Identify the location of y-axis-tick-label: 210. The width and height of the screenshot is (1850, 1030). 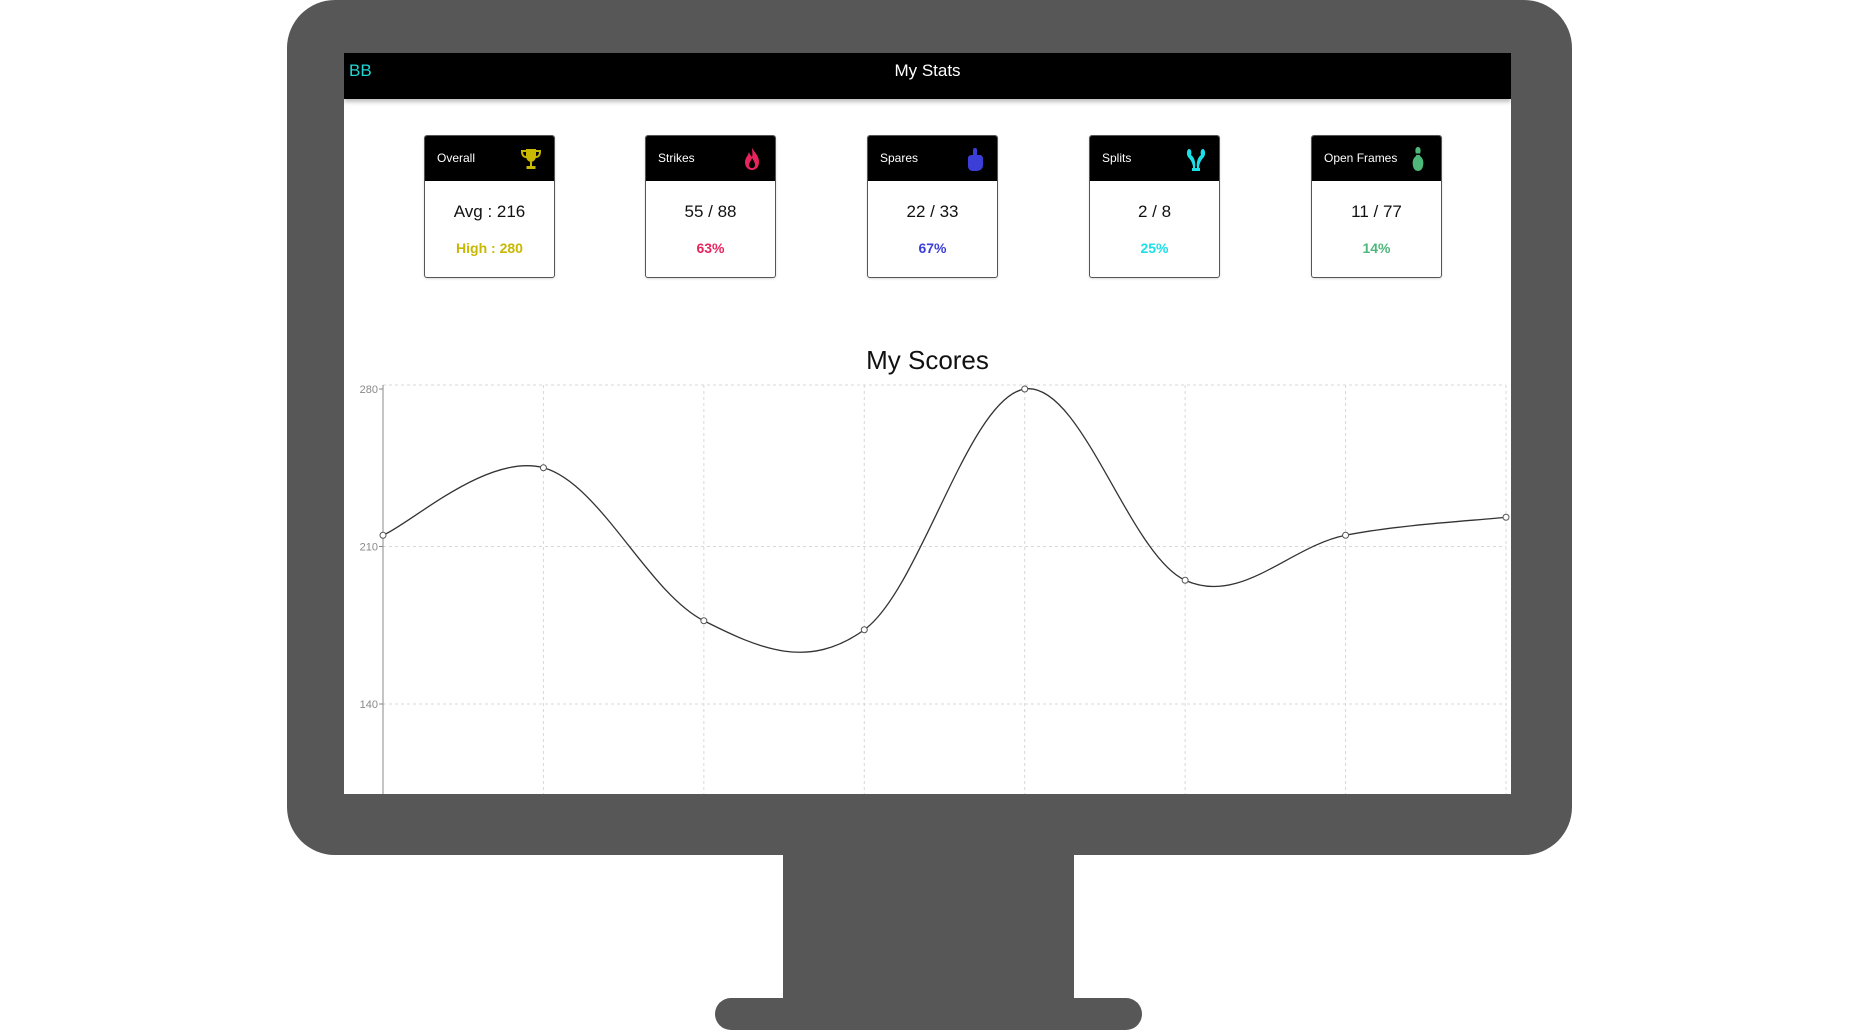
(369, 548).